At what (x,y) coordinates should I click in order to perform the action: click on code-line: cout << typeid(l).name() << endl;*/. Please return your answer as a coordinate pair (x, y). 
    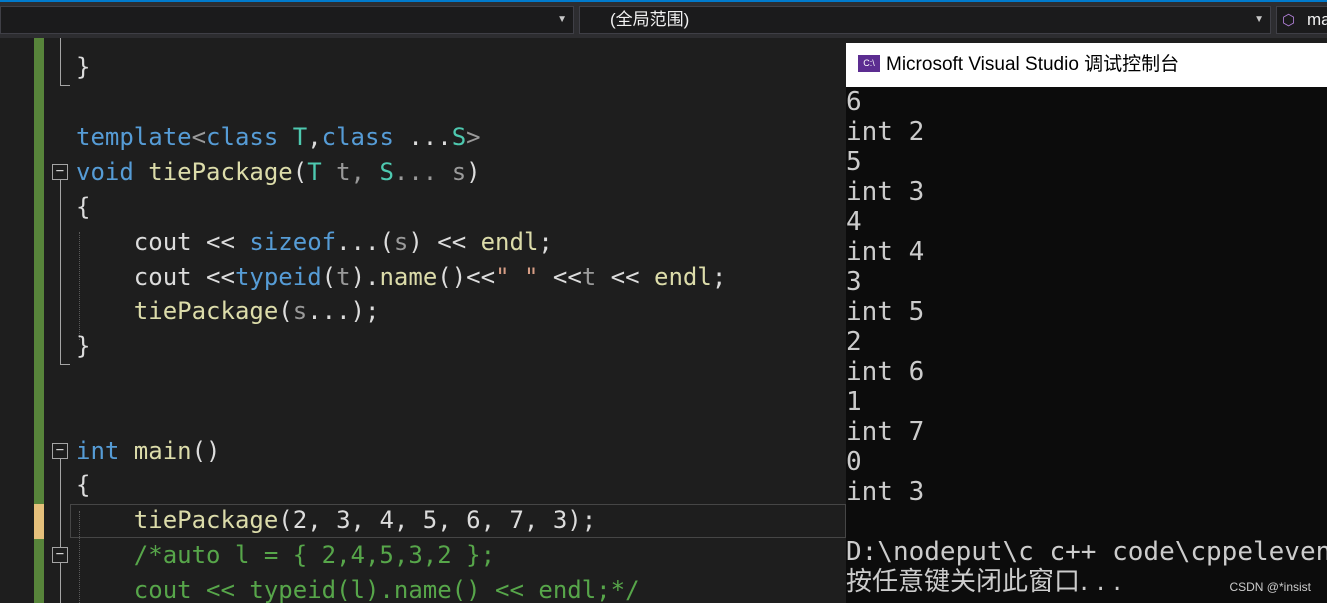
    Looking at the image, I should click on (386, 589).